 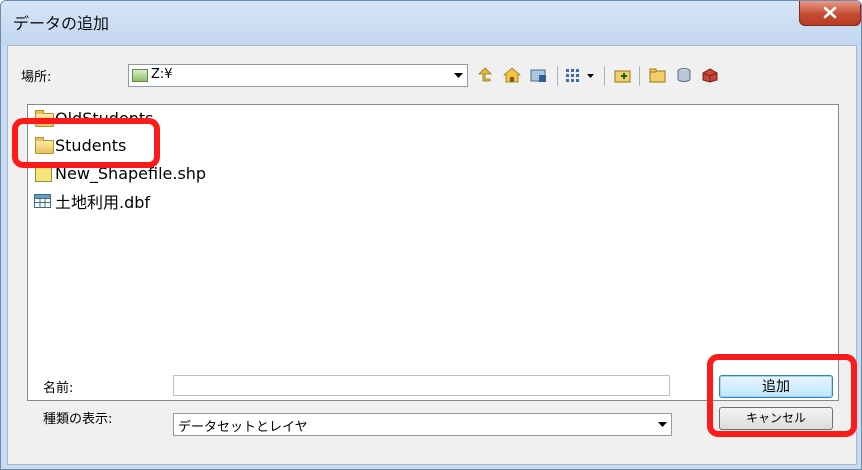 I want to click on close-icon, so click(x=830, y=12).